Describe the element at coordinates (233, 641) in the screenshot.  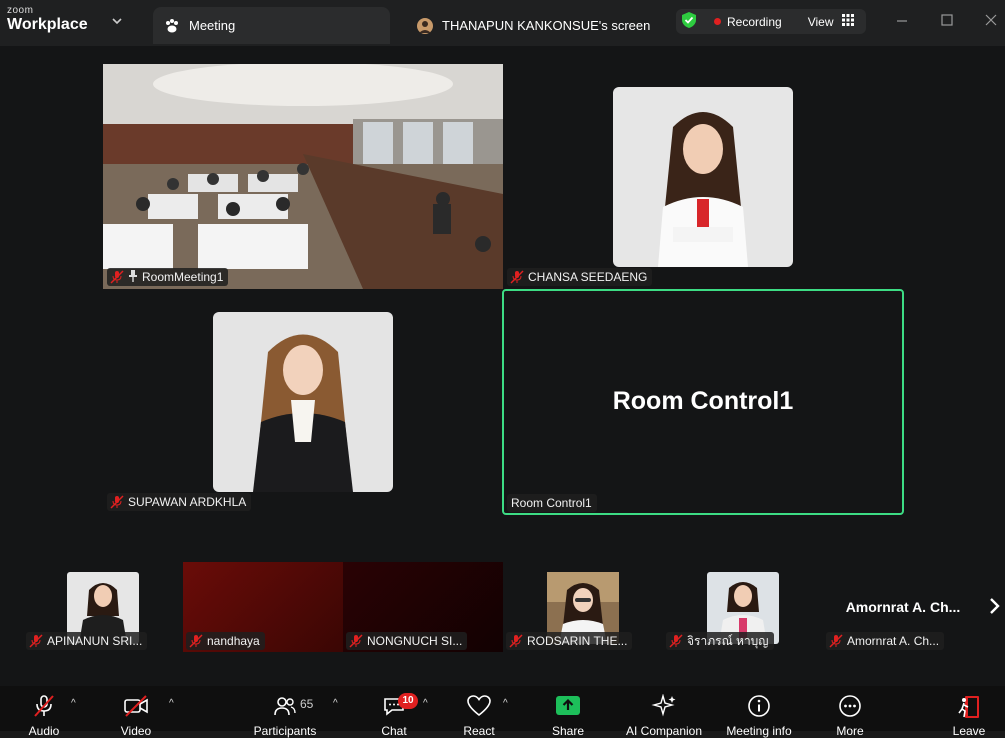
I see `participant-name: nandhaya` at that location.